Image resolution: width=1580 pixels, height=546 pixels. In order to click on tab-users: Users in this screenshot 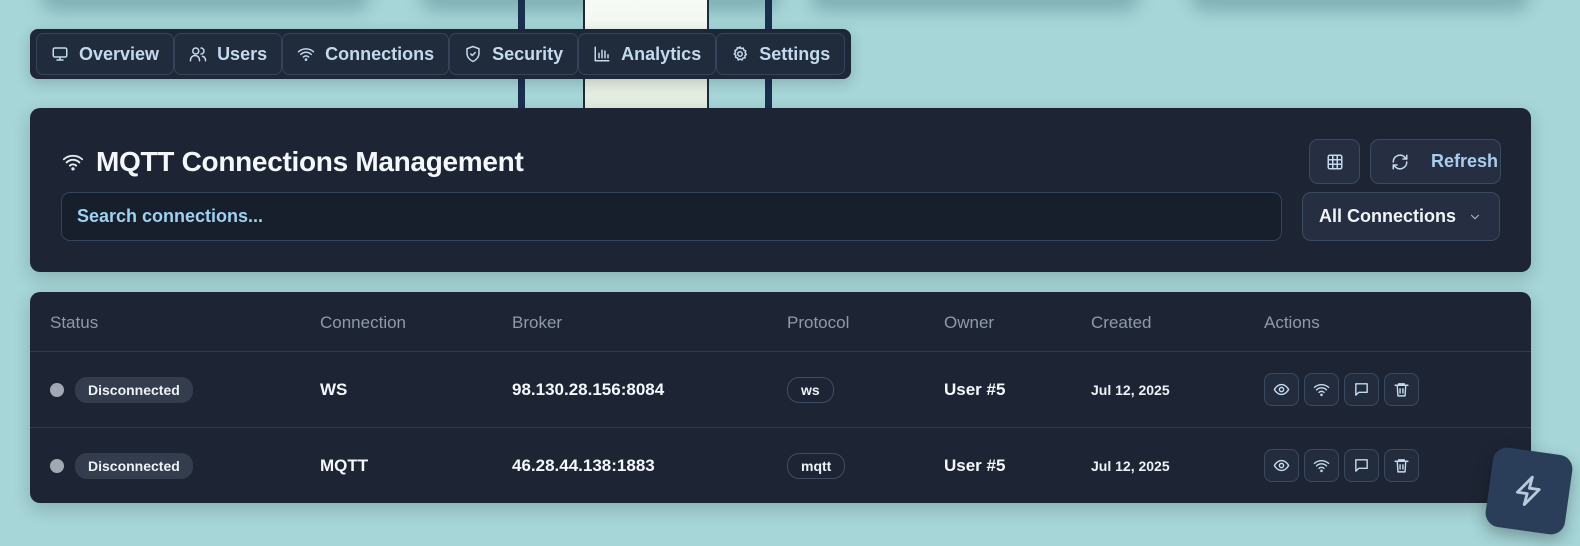, I will do `click(228, 54)`.